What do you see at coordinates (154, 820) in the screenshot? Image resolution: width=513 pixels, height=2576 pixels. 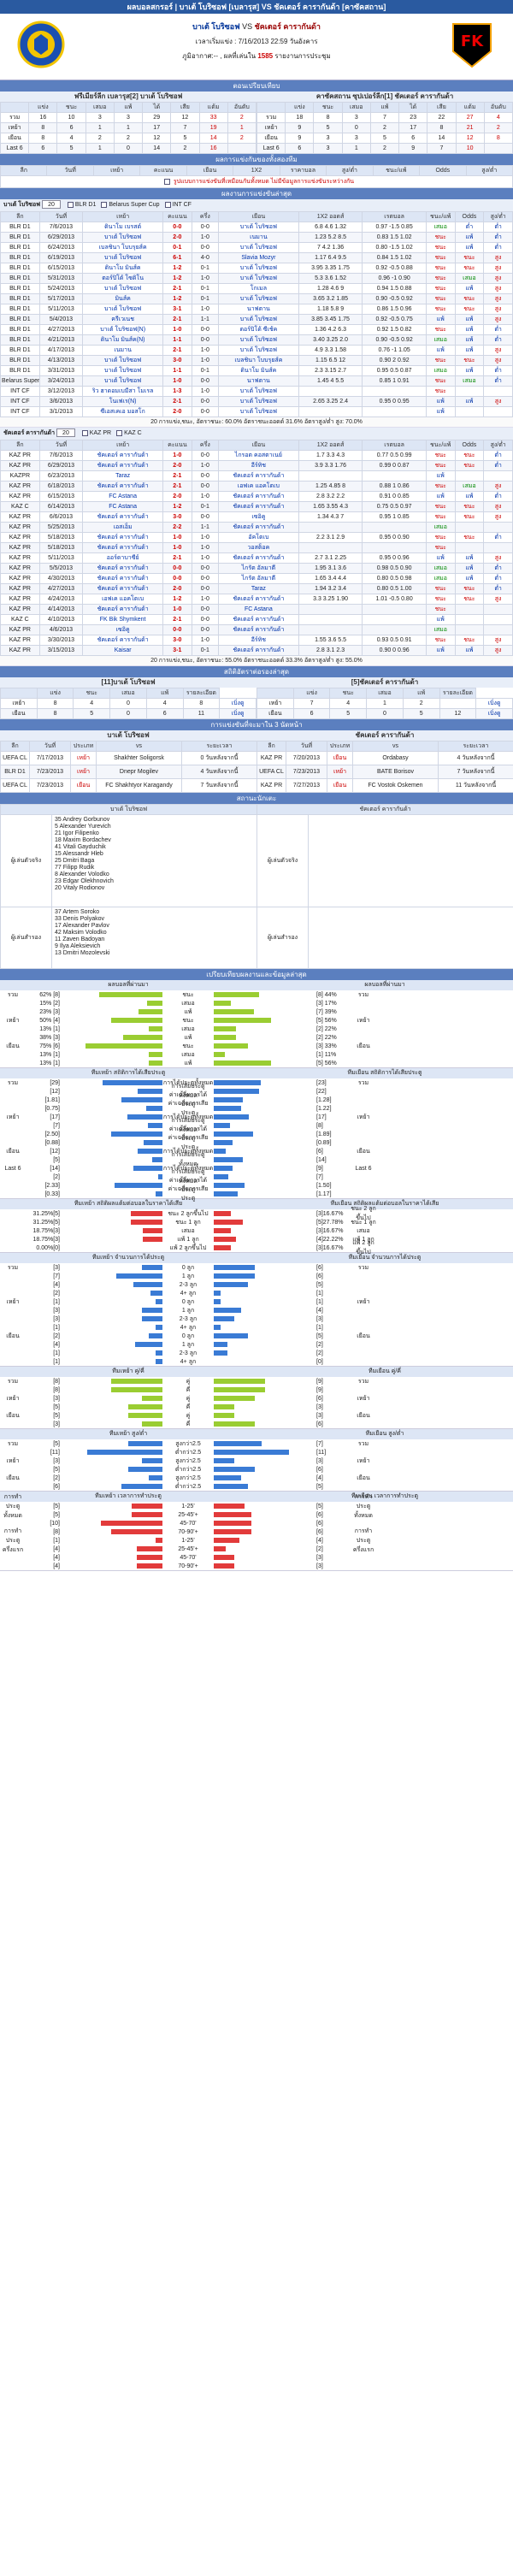 I see `player-item: 35 Andrey Gorbunov` at bounding box center [154, 820].